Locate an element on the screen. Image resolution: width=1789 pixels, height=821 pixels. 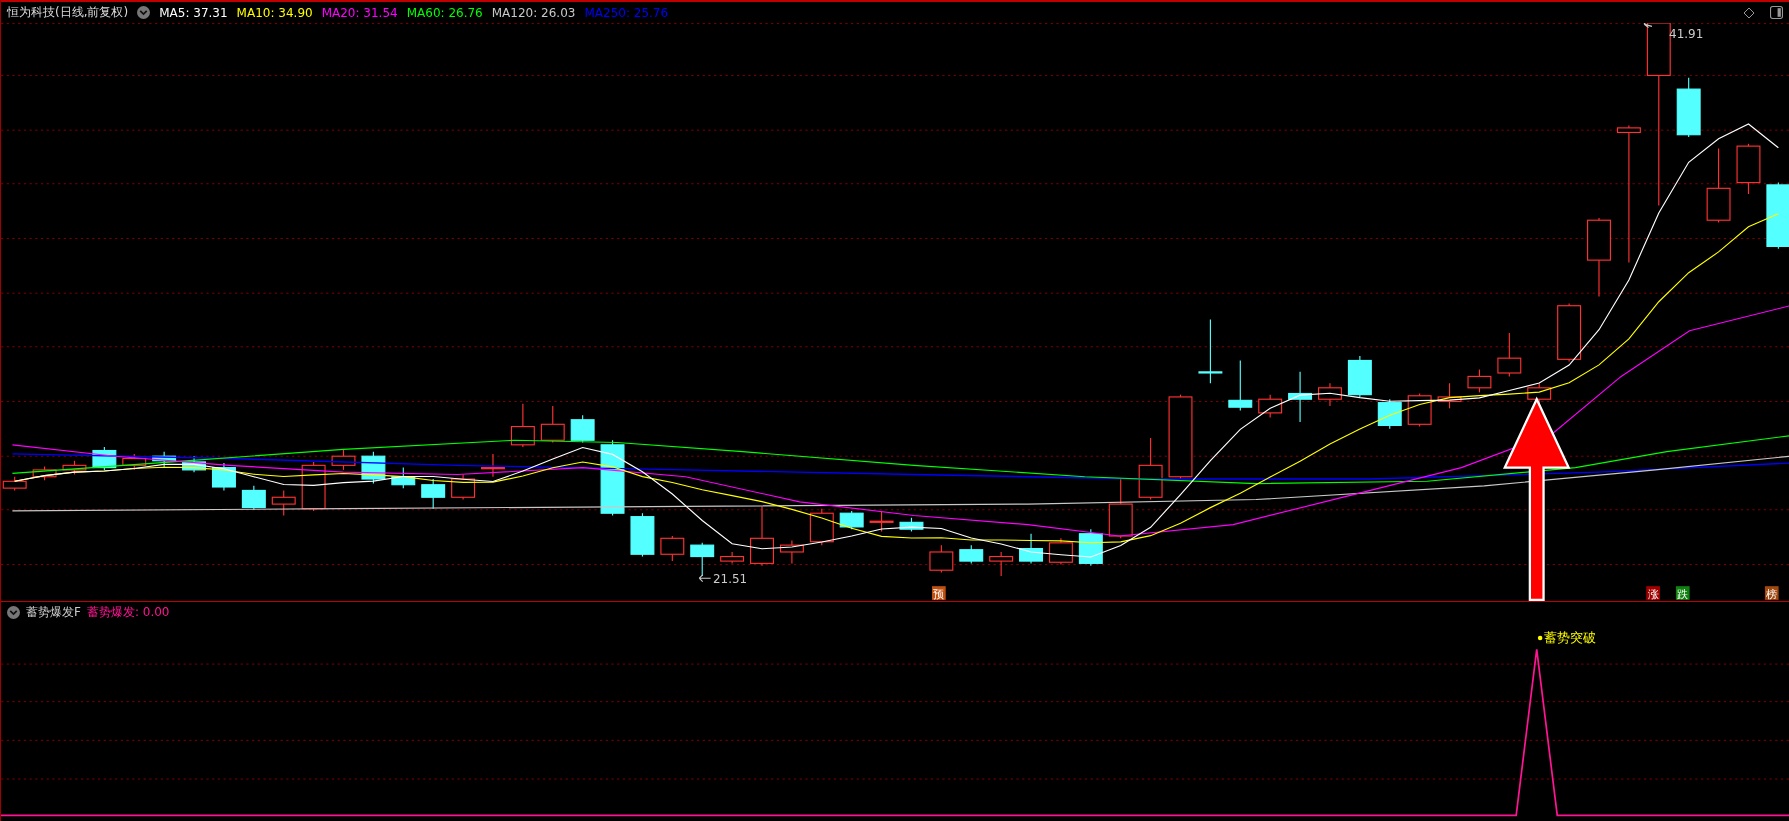
signal-marker-text: 榜 is located at coordinates (1772, 593).